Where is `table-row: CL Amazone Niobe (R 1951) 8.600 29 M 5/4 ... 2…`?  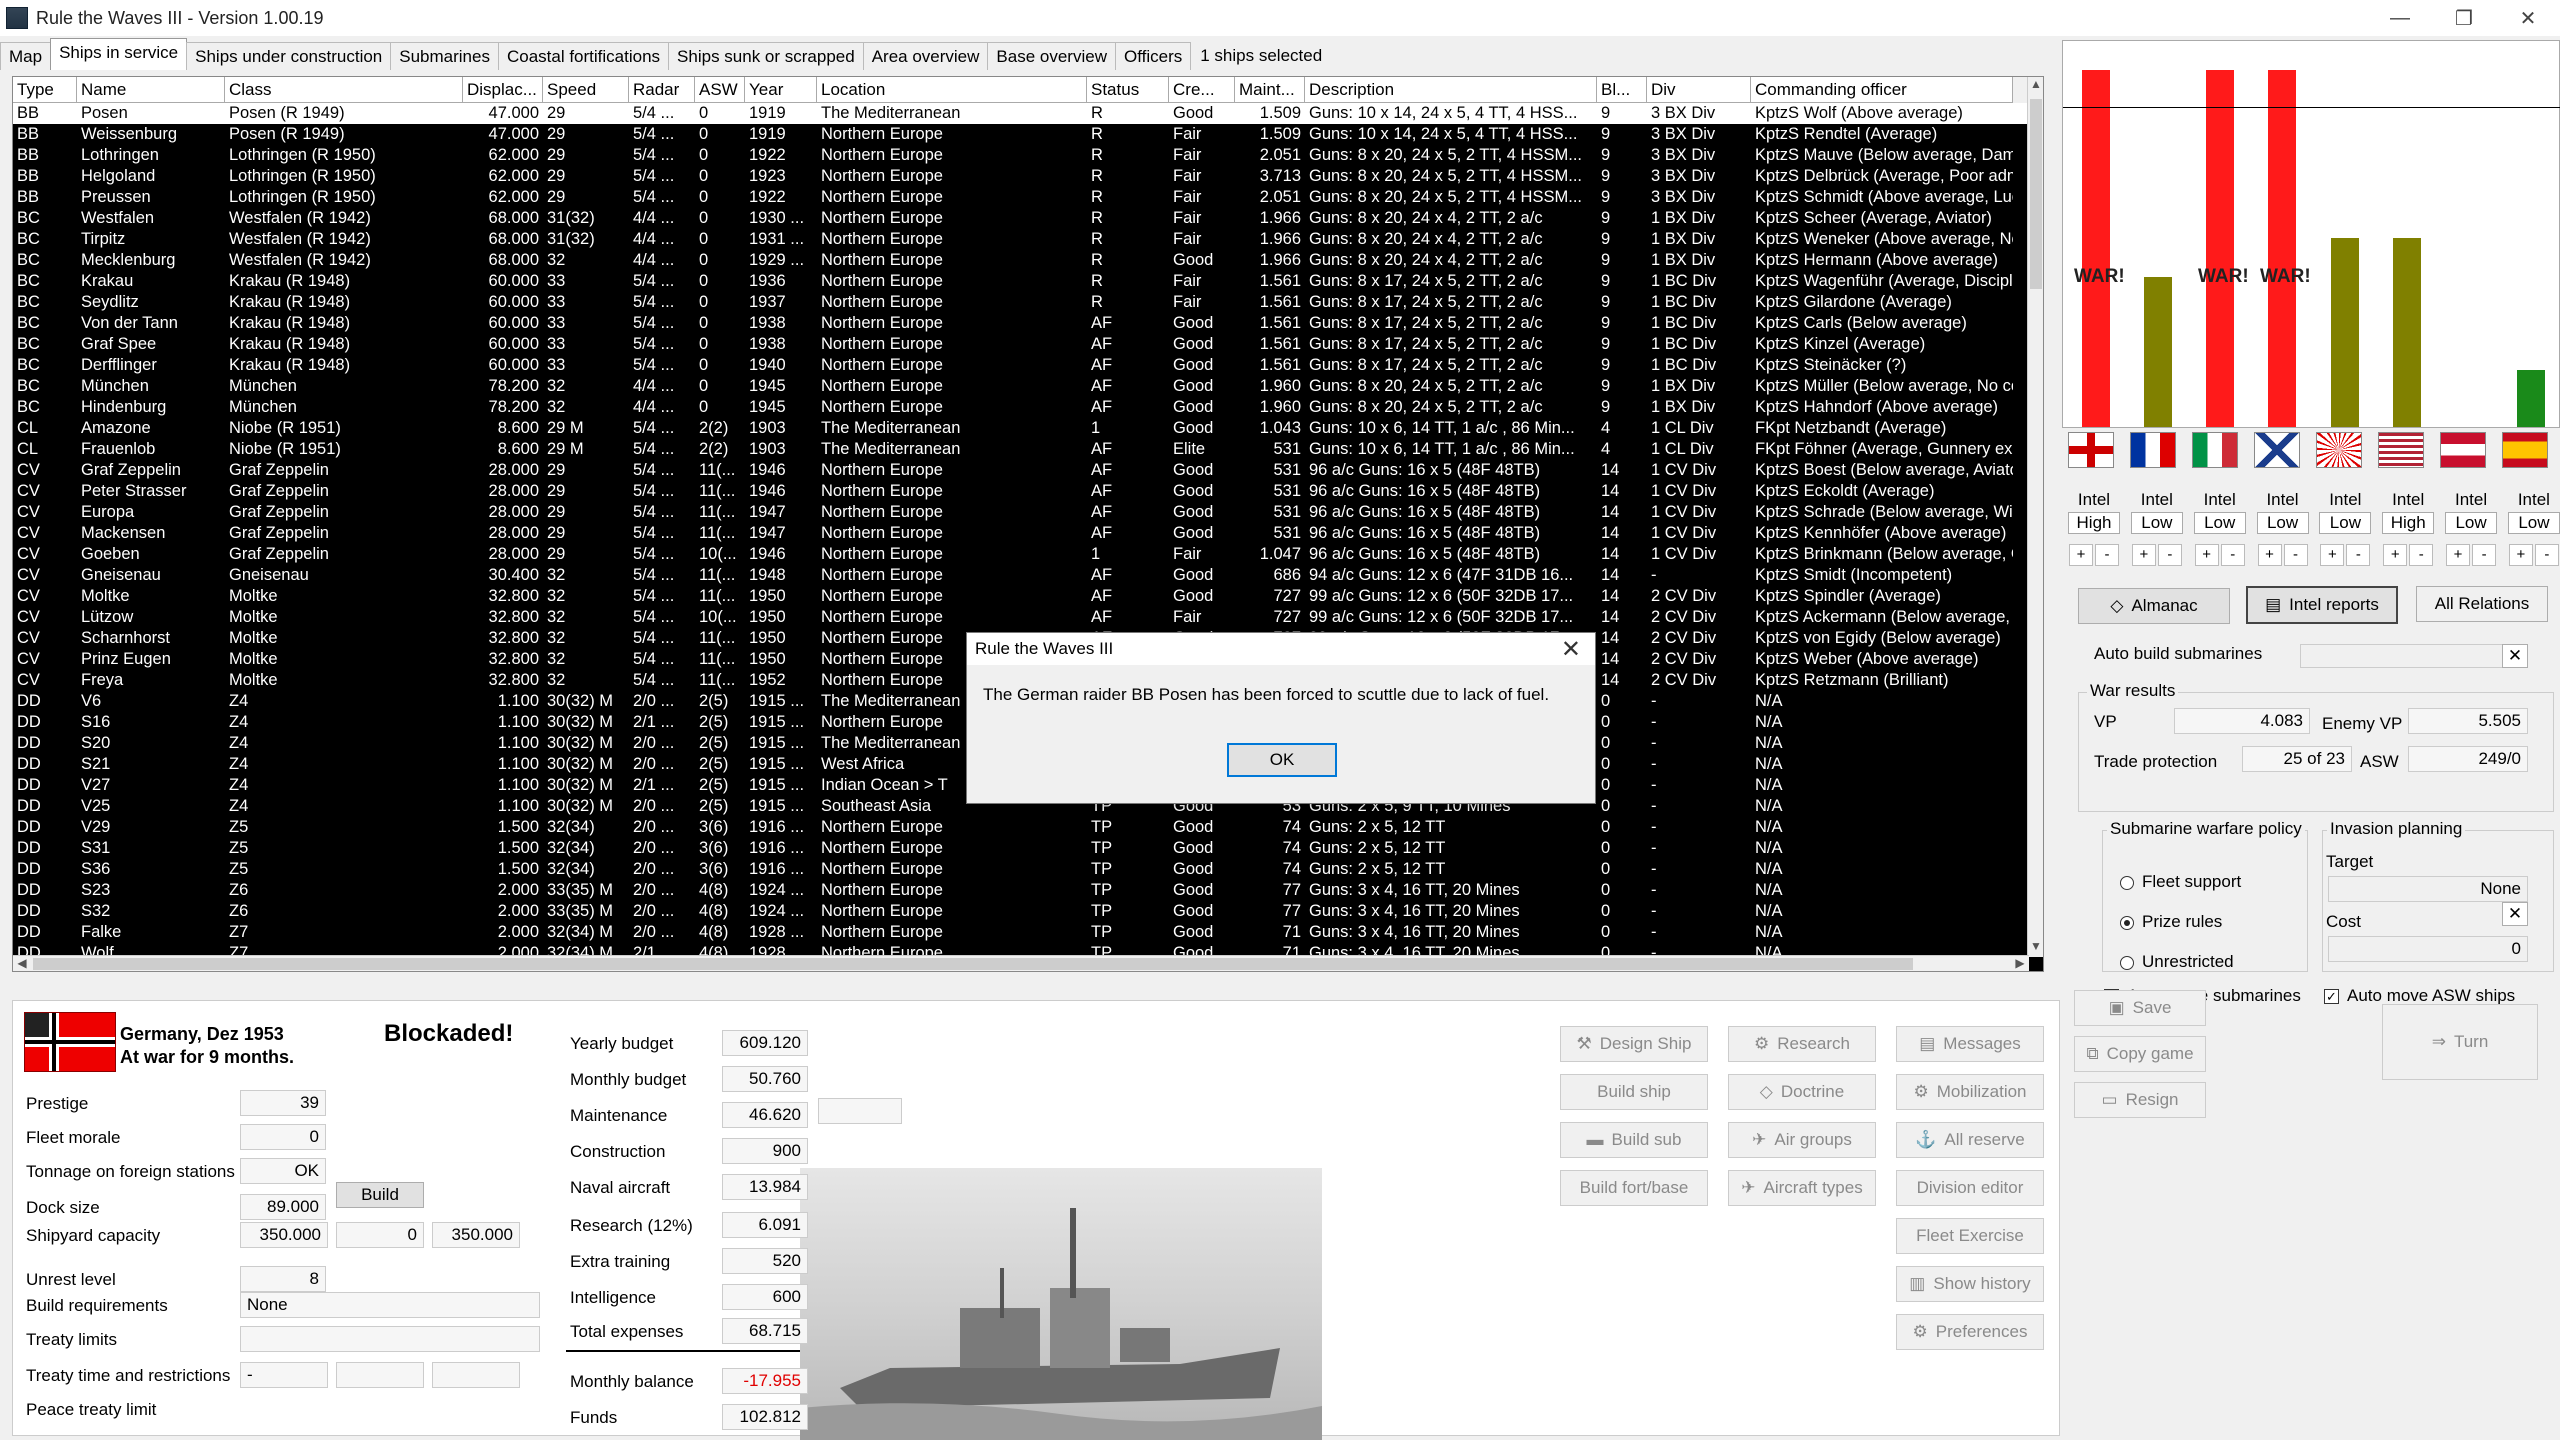 table-row: CL Amazone Niobe (R 1951) 8.600 29 M 5/4 ... 2… is located at coordinates (1021, 428).